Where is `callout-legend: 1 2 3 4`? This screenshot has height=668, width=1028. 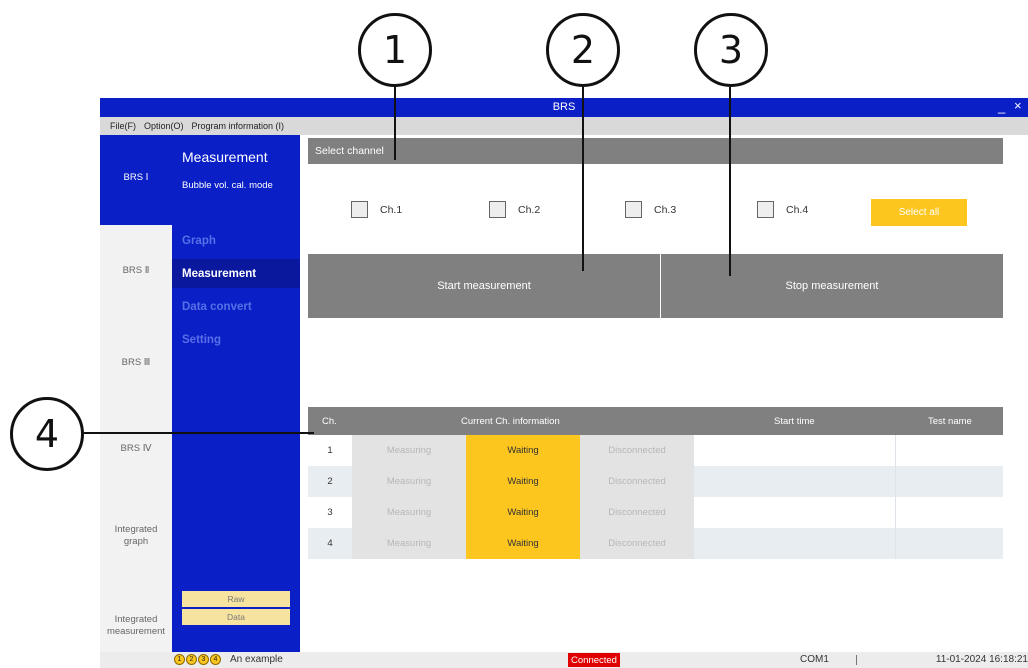 callout-legend: 1 2 3 4 is located at coordinates (197, 659).